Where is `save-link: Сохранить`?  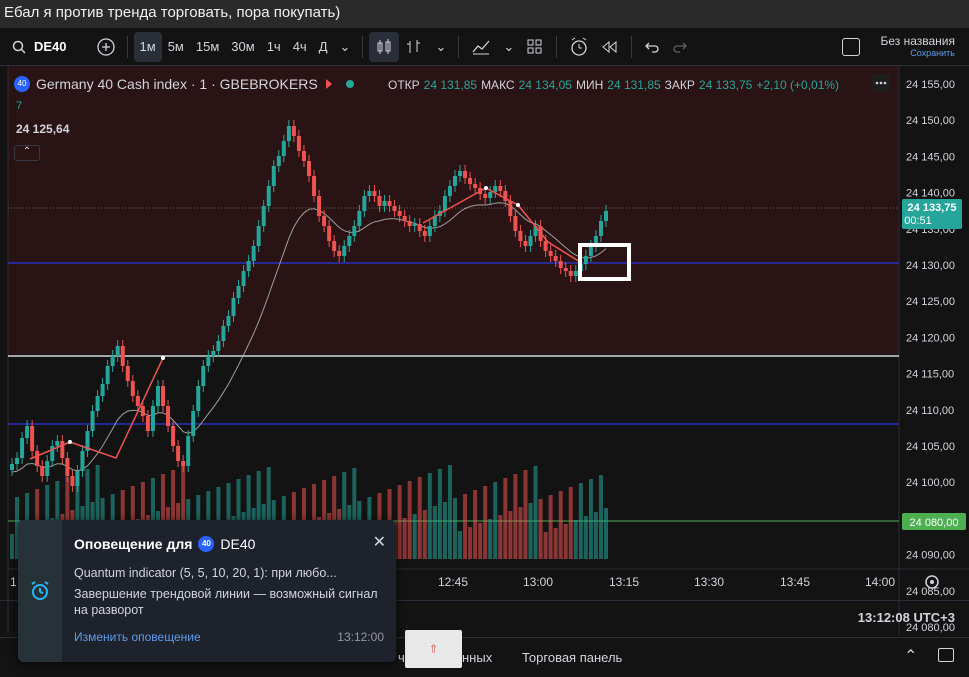
save-link: Сохранить is located at coordinates (932, 53).